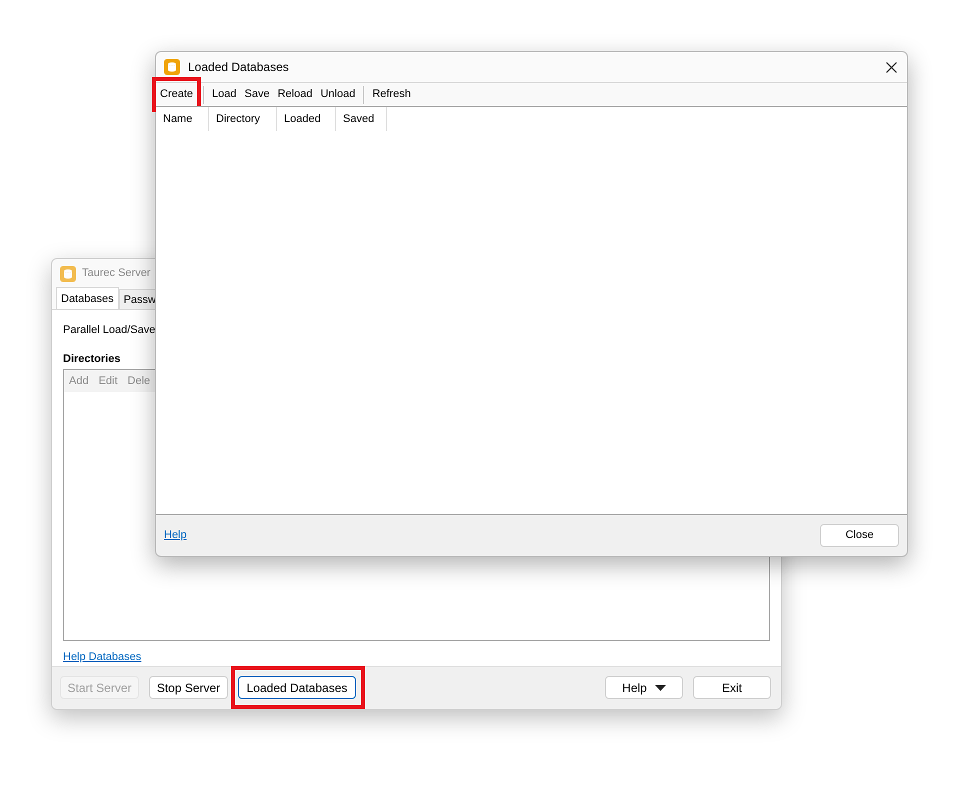 This screenshot has width=964, height=786. What do you see at coordinates (92, 359) in the screenshot?
I see `section-title: Directories` at bounding box center [92, 359].